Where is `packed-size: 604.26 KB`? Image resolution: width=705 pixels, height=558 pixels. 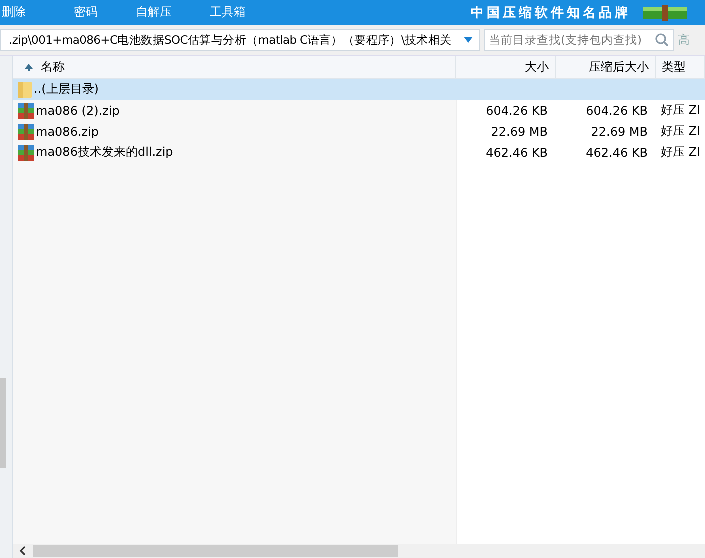 packed-size: 604.26 KB is located at coordinates (617, 111).